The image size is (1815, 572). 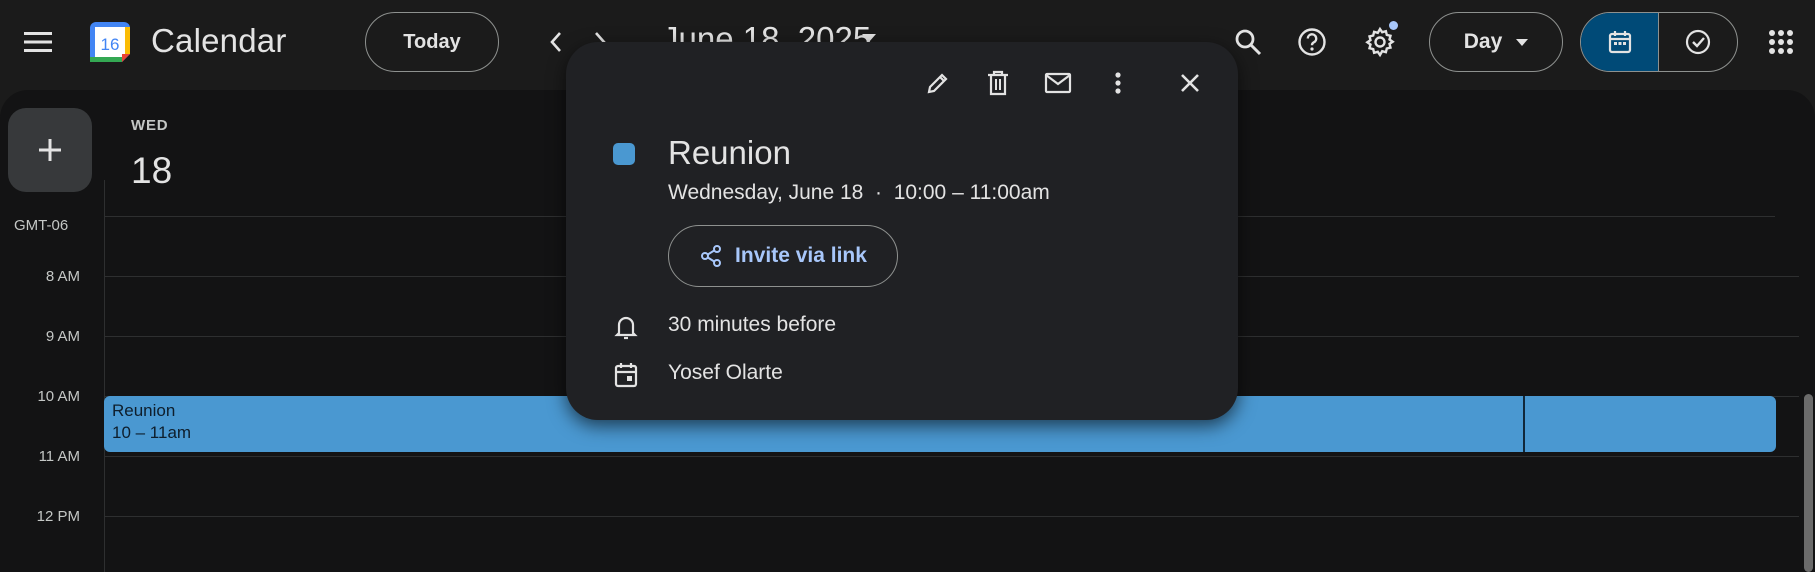 I want to click on google-calendar-logo-icon: 16, so click(x=110, y=42).